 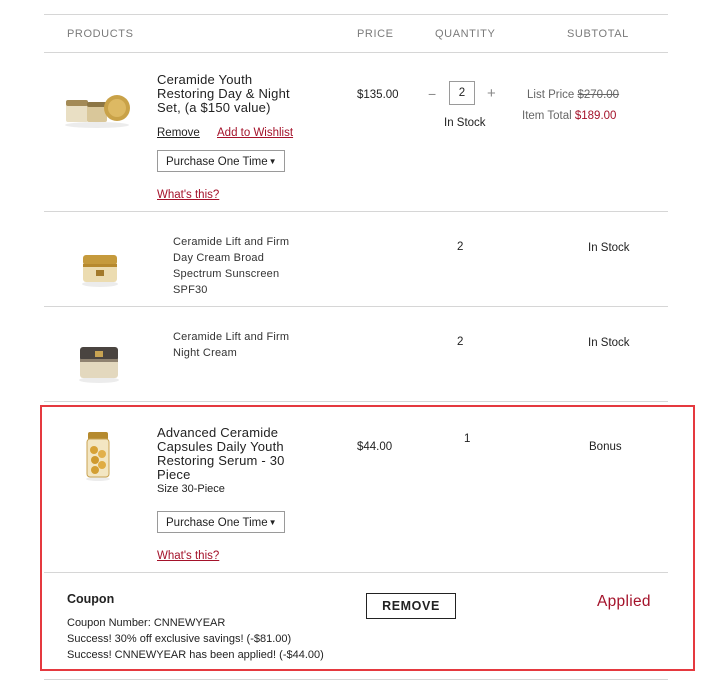 What do you see at coordinates (219, 258) in the screenshot?
I see `component-name-line: Day Cream Broad` at bounding box center [219, 258].